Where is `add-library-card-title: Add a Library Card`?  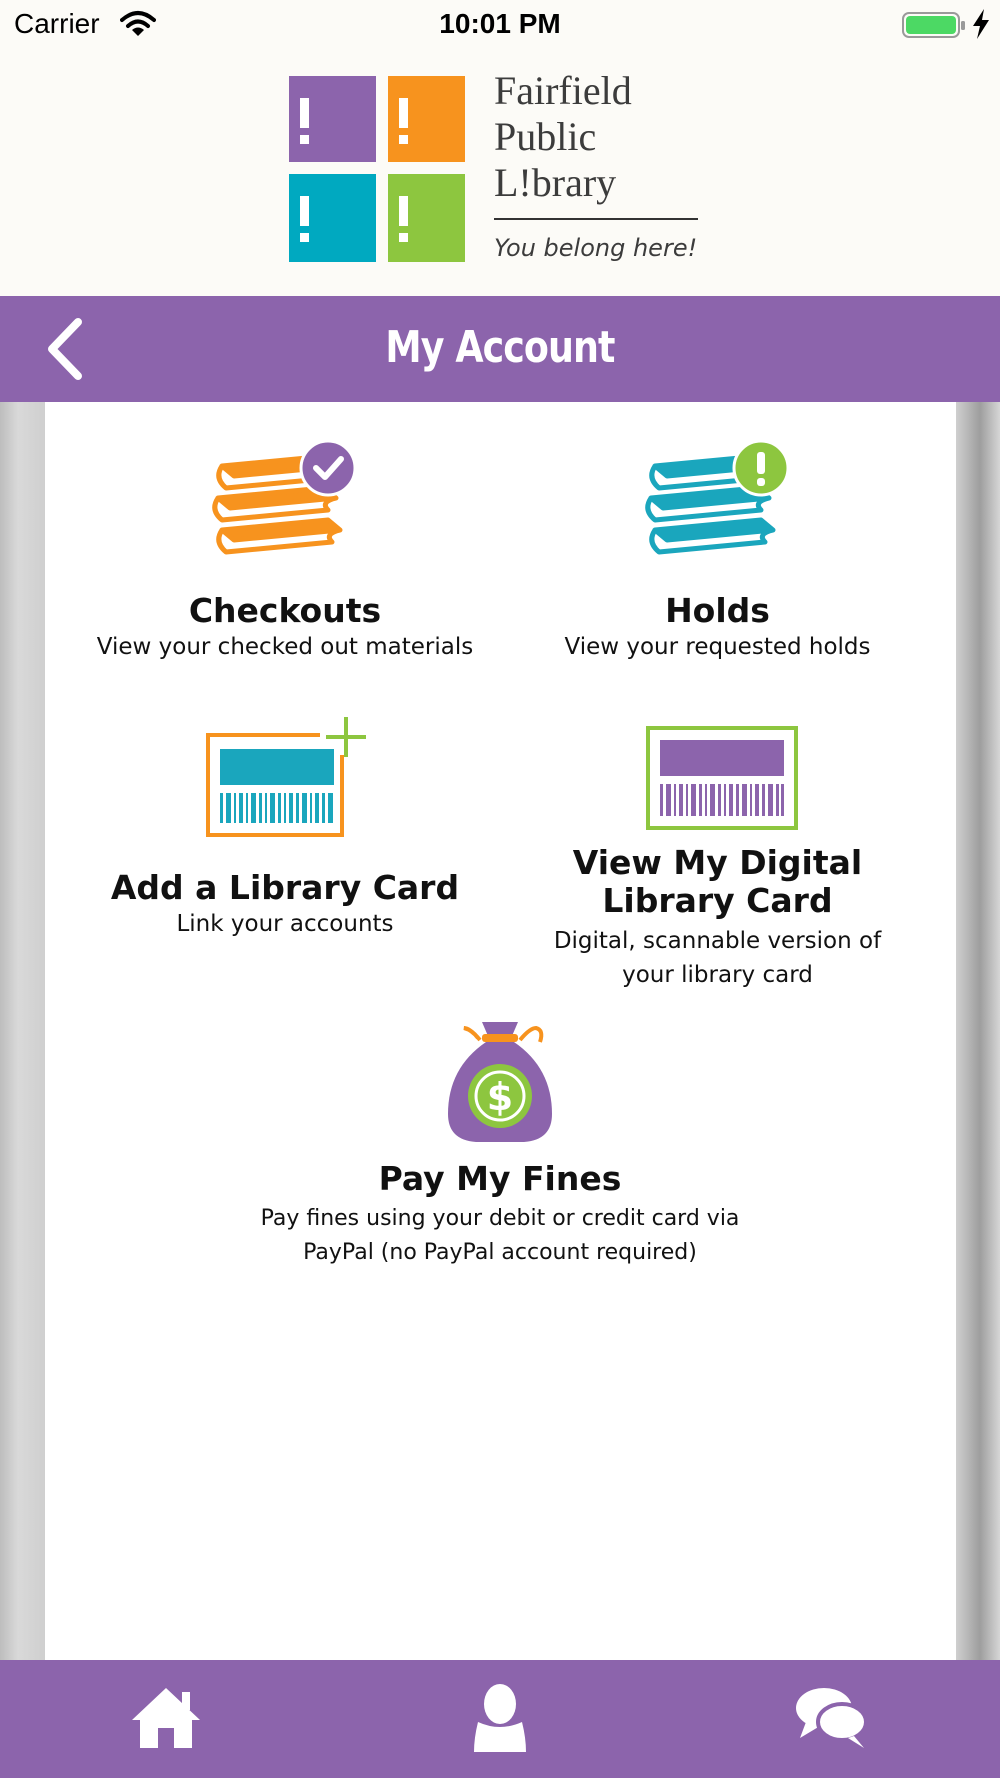
add-library-card-title: Add a Library Card is located at coordinates (285, 887).